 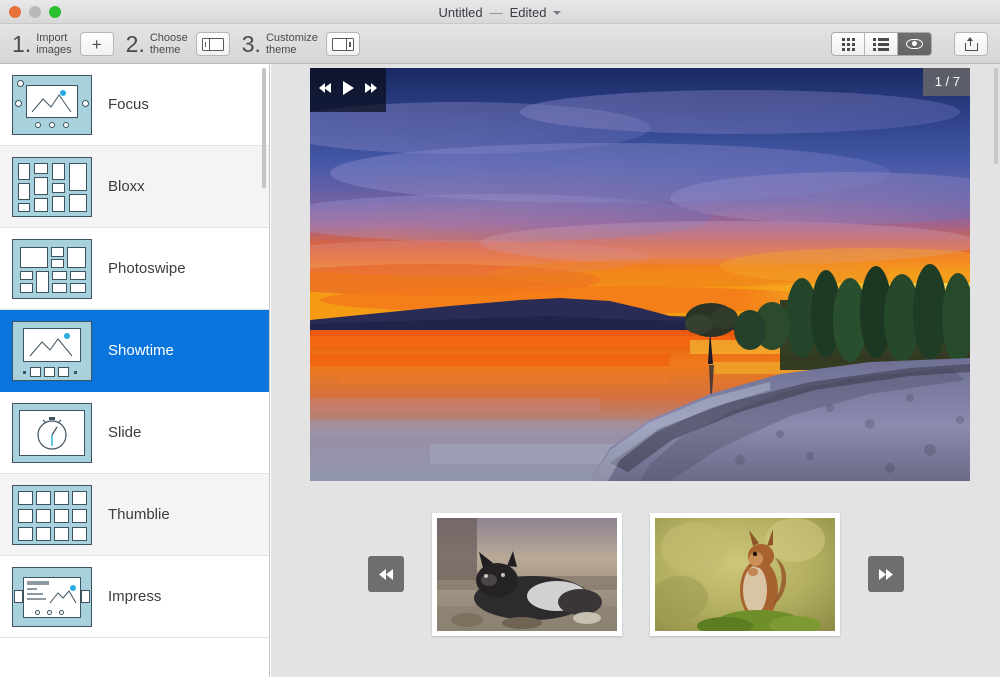 I want to click on step-2-label: Choose theme, so click(x=168, y=44).